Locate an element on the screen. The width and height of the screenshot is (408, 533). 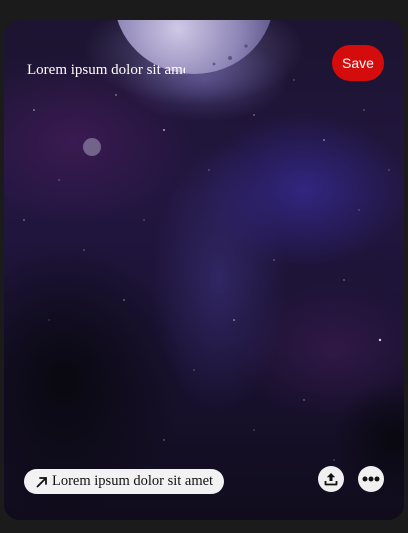
save-button: Save is located at coordinates (358, 63).